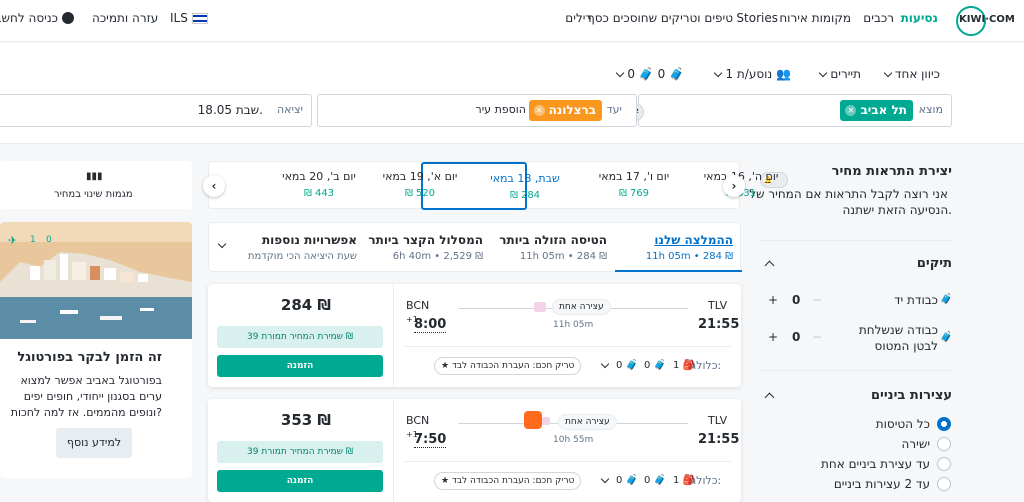  Describe the element at coordinates (305, 305) in the screenshot. I see `price: 284 ₪` at that location.